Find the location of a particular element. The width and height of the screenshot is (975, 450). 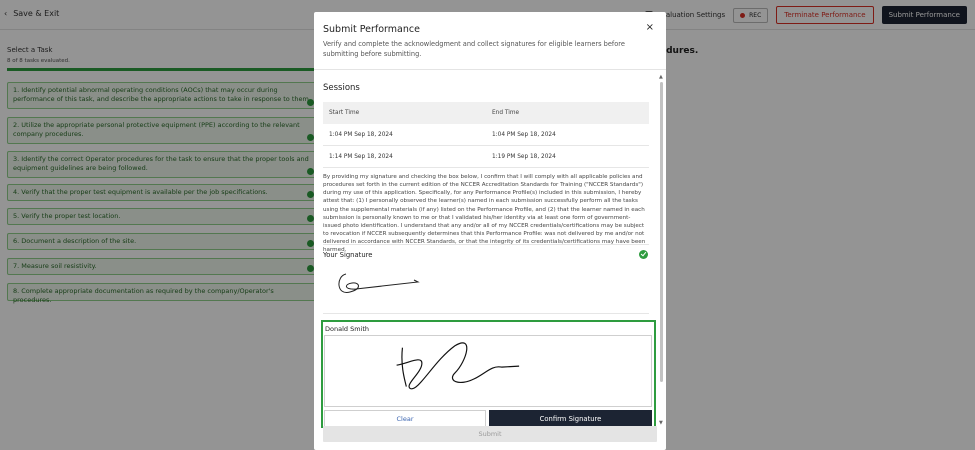

learner-signature-section: Donald Smith Clear Confirm Signature is located at coordinates (488, 374).